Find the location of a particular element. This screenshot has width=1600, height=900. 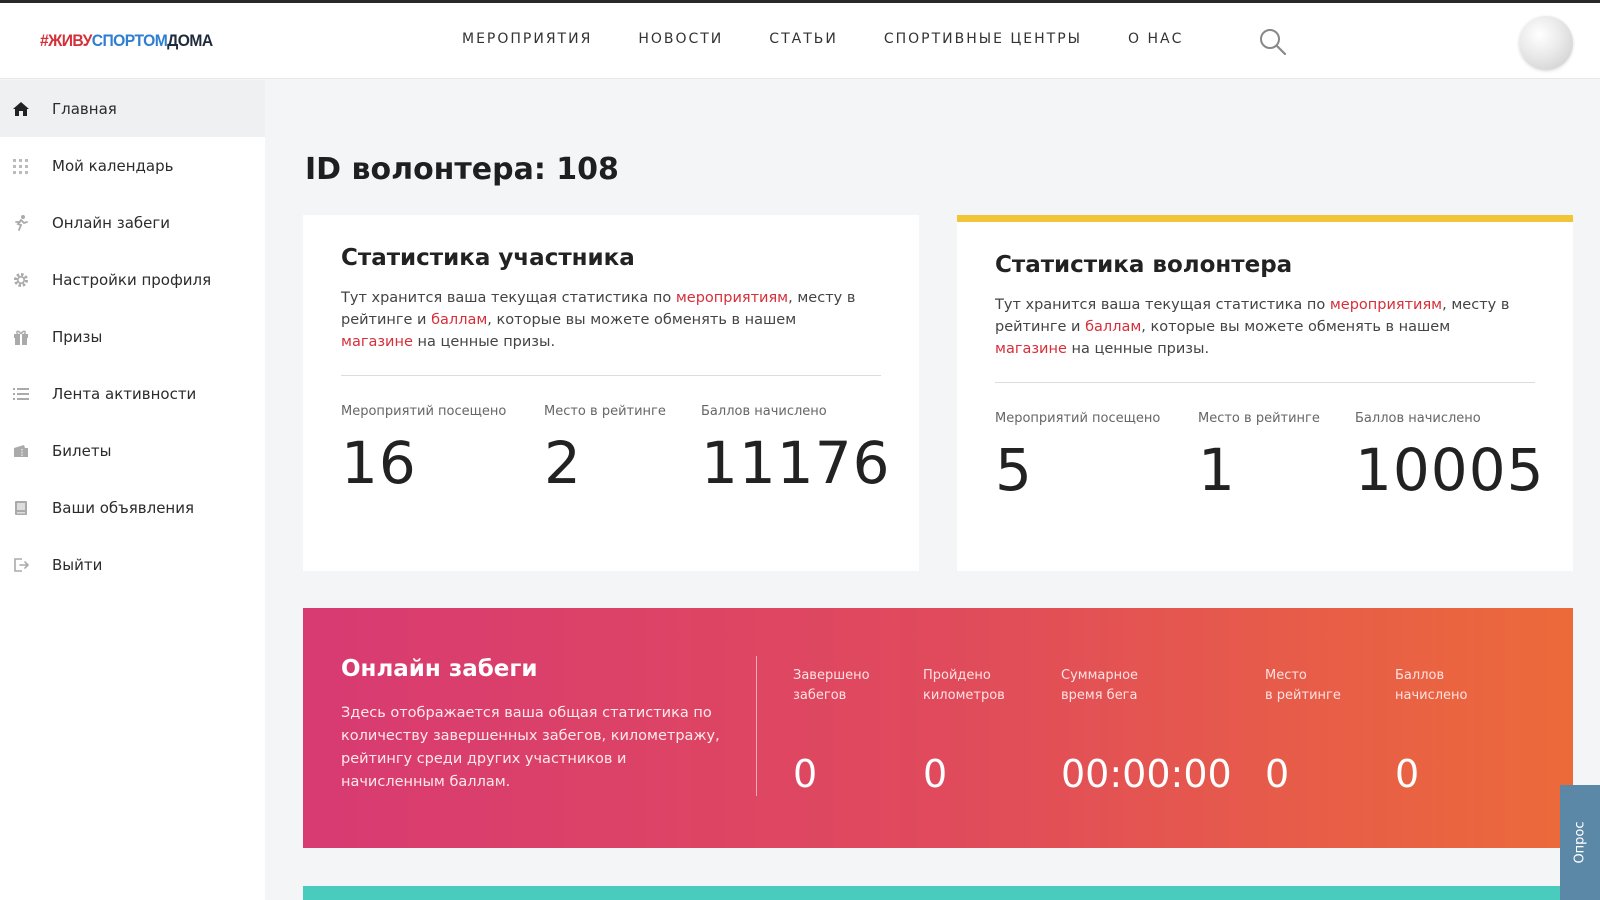

stat-value: 00:00:00 is located at coordinates (1146, 774).